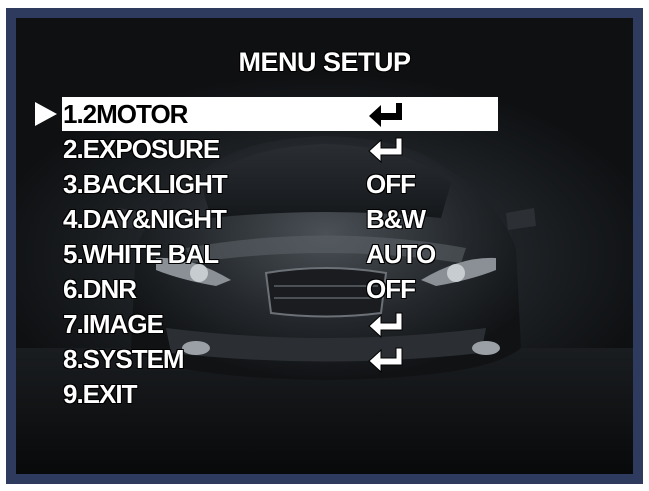 The width and height of the screenshot is (649, 491). Describe the element at coordinates (396, 219) in the screenshot. I see `menu-item-value: B&W` at that location.